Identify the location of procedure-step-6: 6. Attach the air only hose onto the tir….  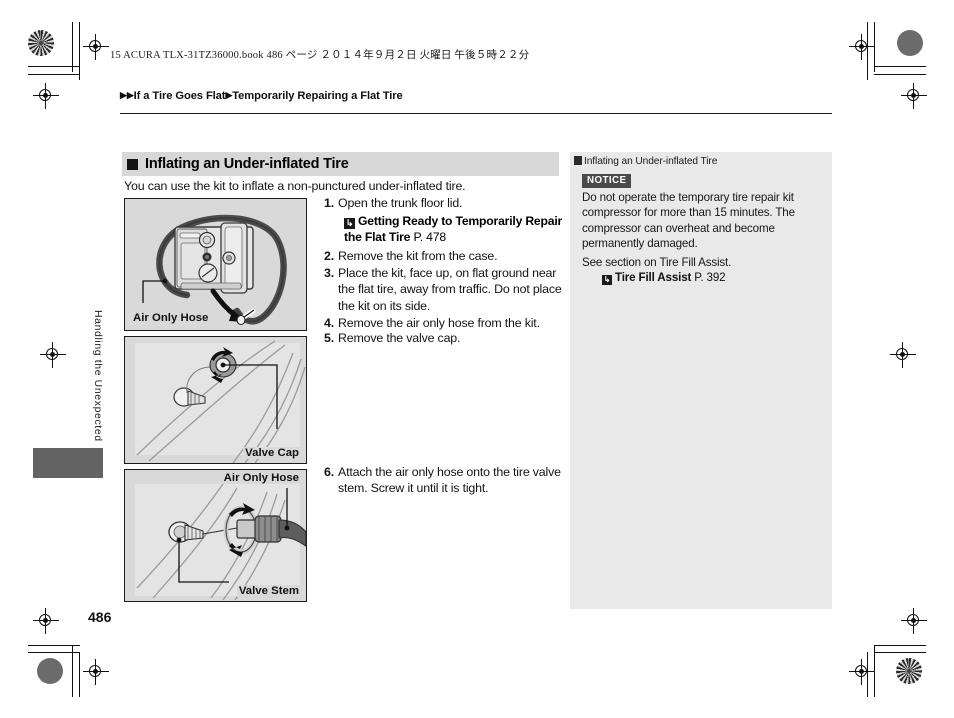
(442, 481).